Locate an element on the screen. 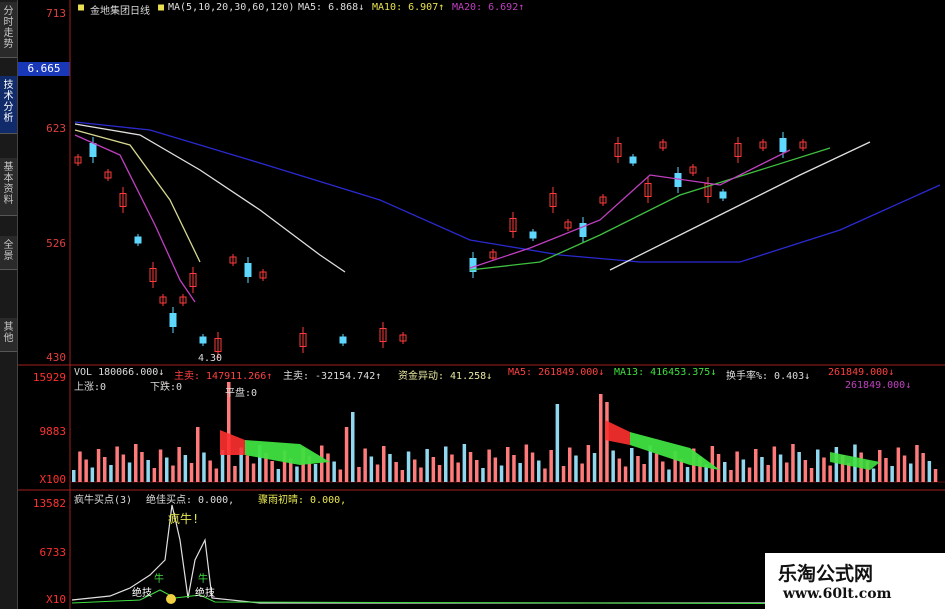  ma5-legend: MA5: 6.868↓ is located at coordinates (331, 7).